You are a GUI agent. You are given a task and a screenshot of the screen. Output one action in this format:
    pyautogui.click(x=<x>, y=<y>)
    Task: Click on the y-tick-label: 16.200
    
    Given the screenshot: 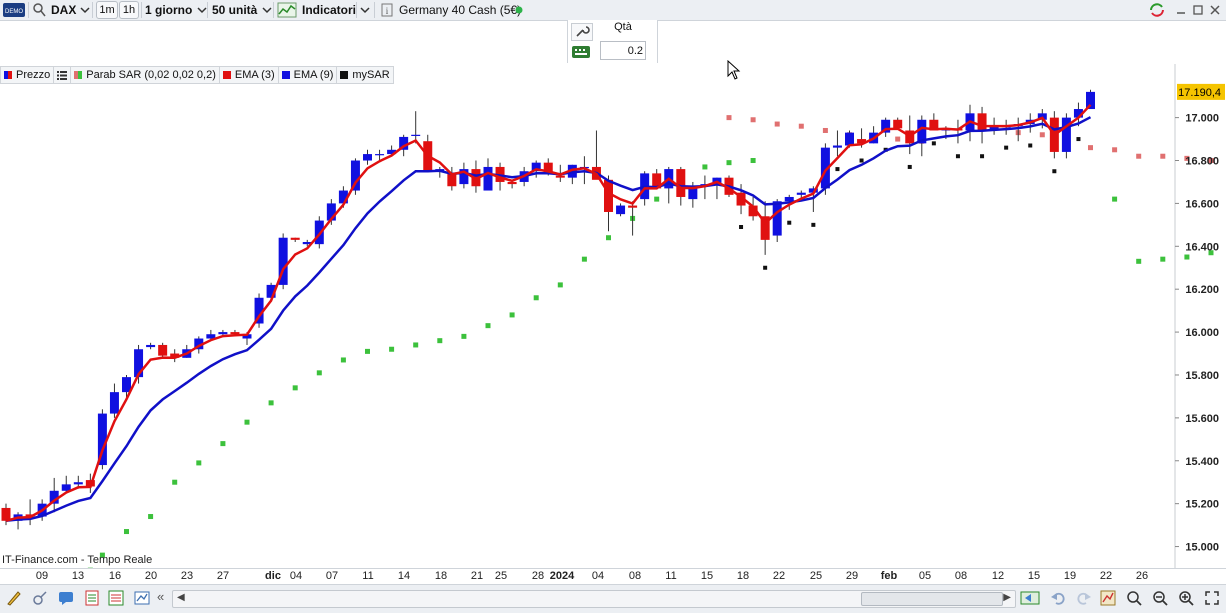 What is the action you would take?
    pyautogui.click(x=1202, y=290)
    